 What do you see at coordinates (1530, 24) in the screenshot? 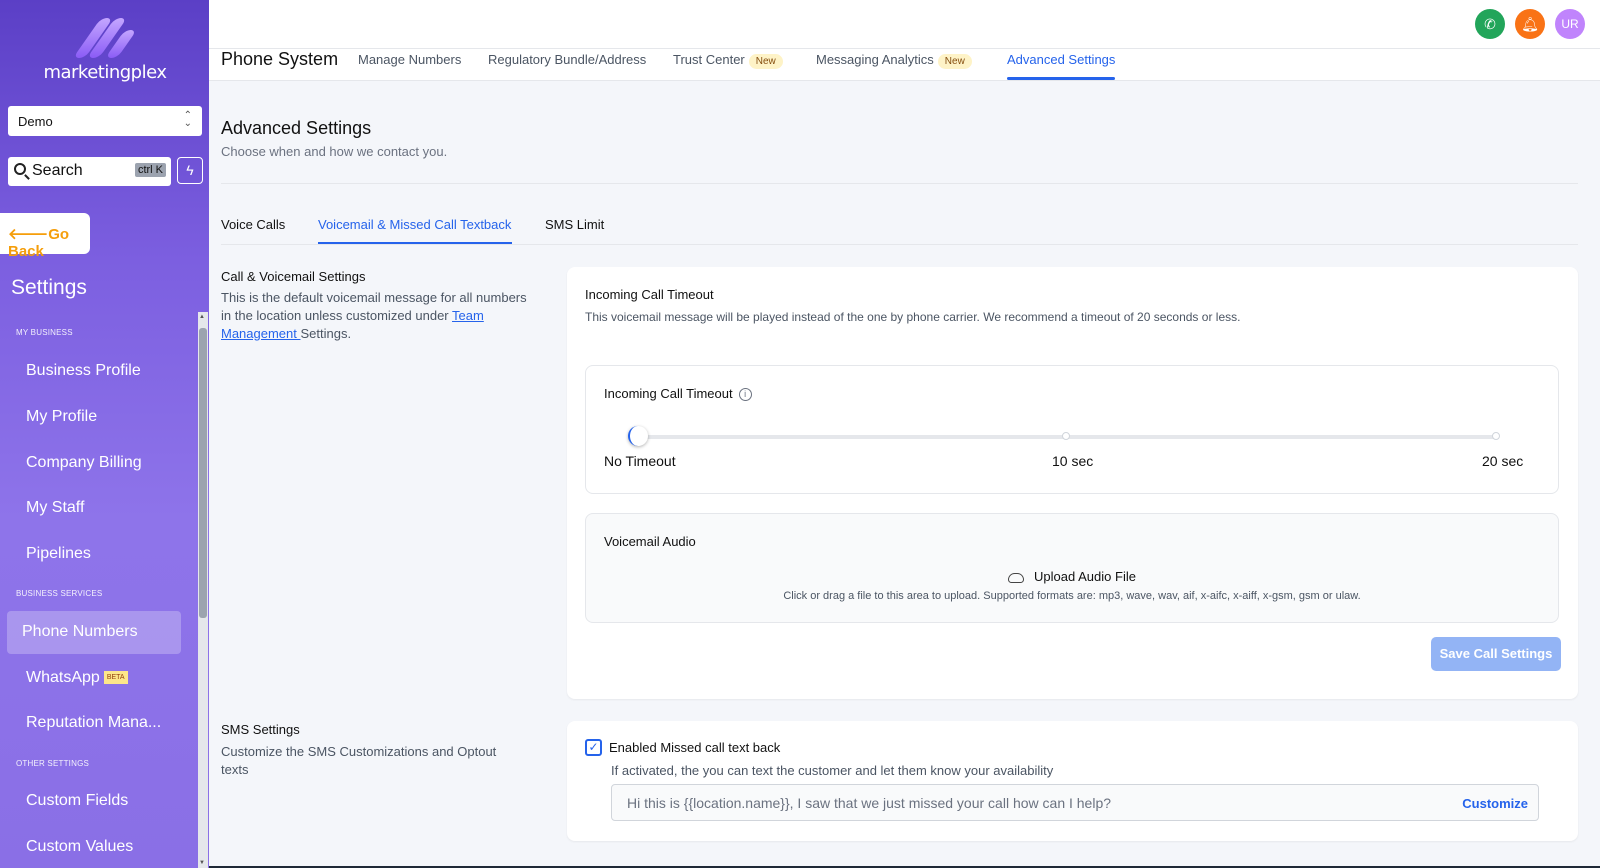
I see `bell-icon: 🔔︎` at bounding box center [1530, 24].